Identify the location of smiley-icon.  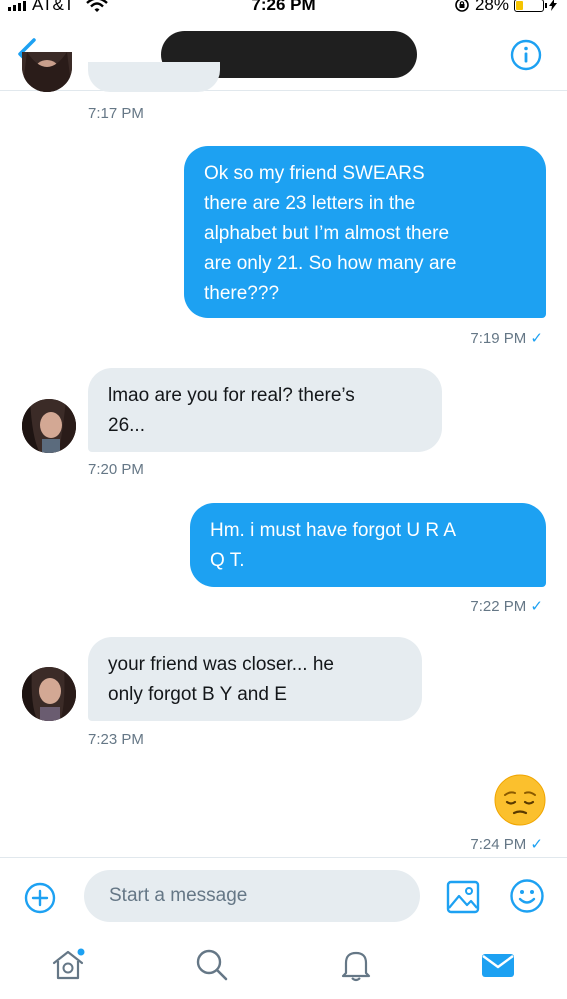
(527, 896).